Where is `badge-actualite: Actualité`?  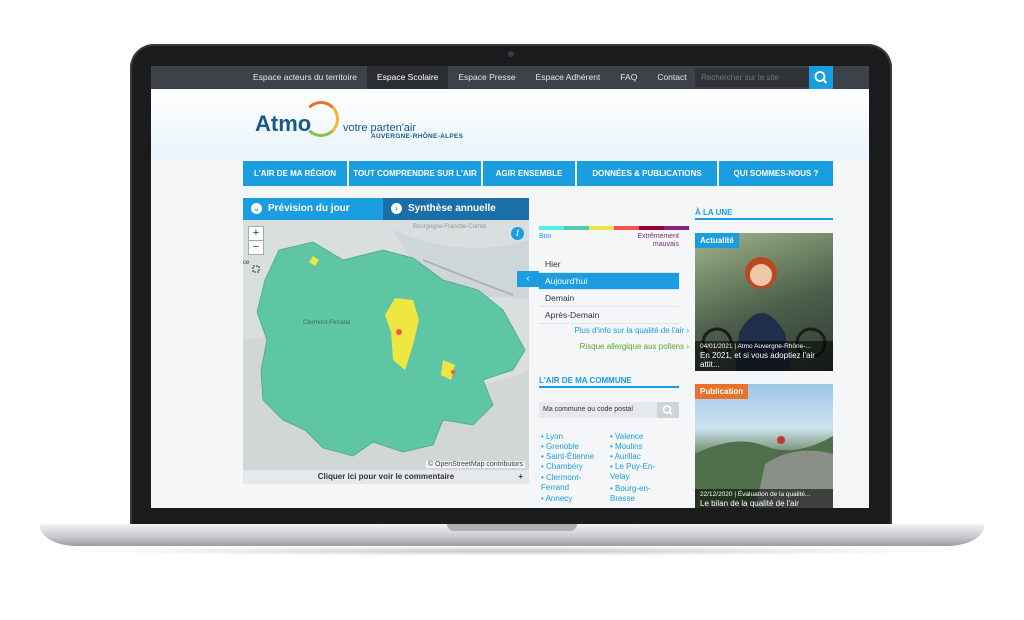 badge-actualite: Actualité is located at coordinates (717, 240).